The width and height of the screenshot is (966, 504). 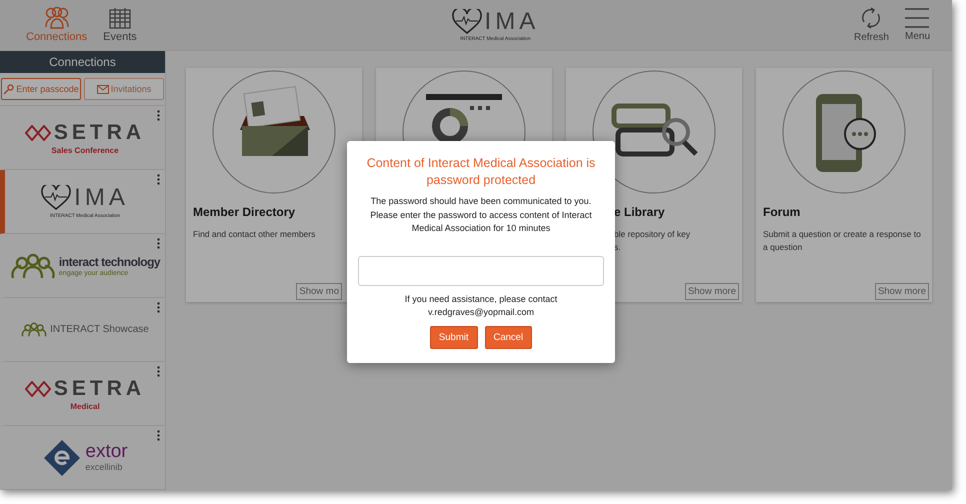 What do you see at coordinates (454, 337) in the screenshot?
I see `submit-button: Submit` at bounding box center [454, 337].